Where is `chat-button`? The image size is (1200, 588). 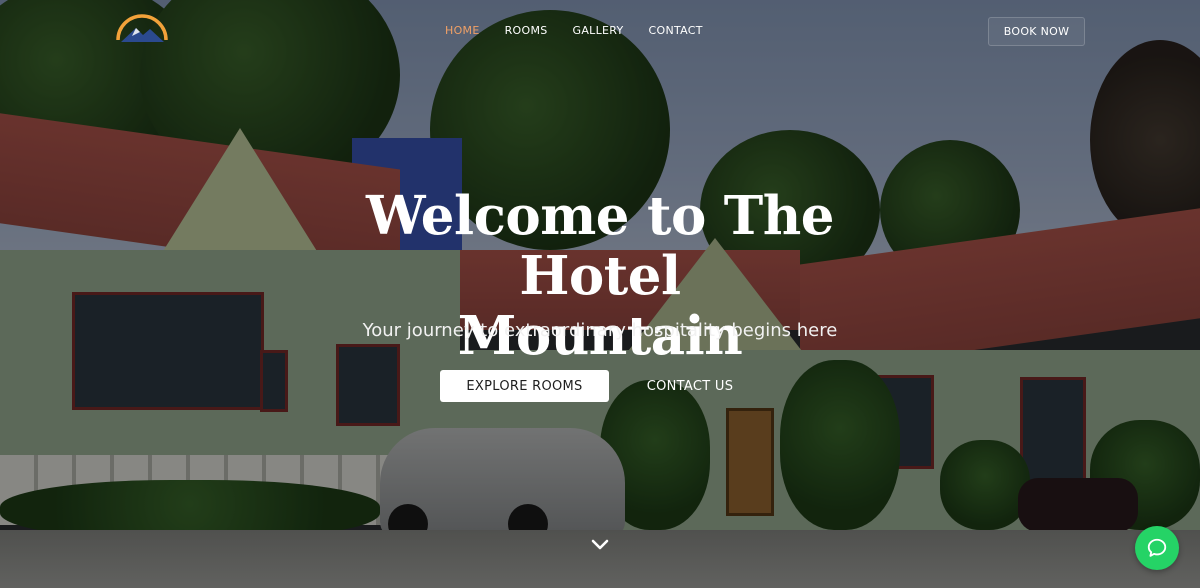 chat-button is located at coordinates (1157, 548).